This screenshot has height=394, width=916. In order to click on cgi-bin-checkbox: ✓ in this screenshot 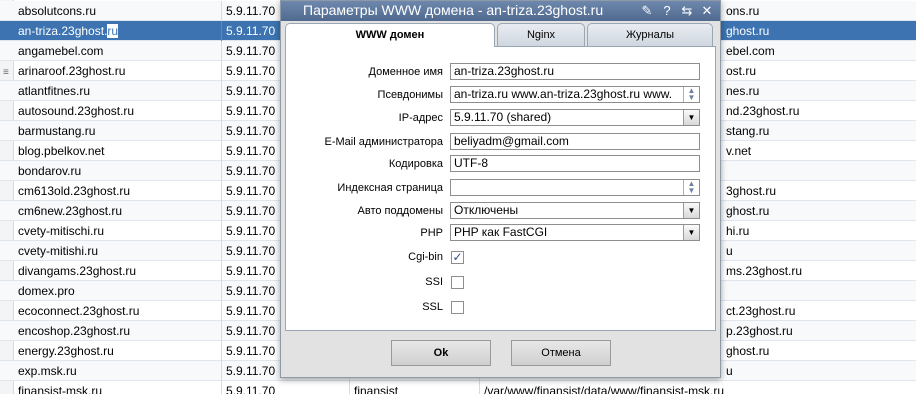, I will do `click(457, 257)`.